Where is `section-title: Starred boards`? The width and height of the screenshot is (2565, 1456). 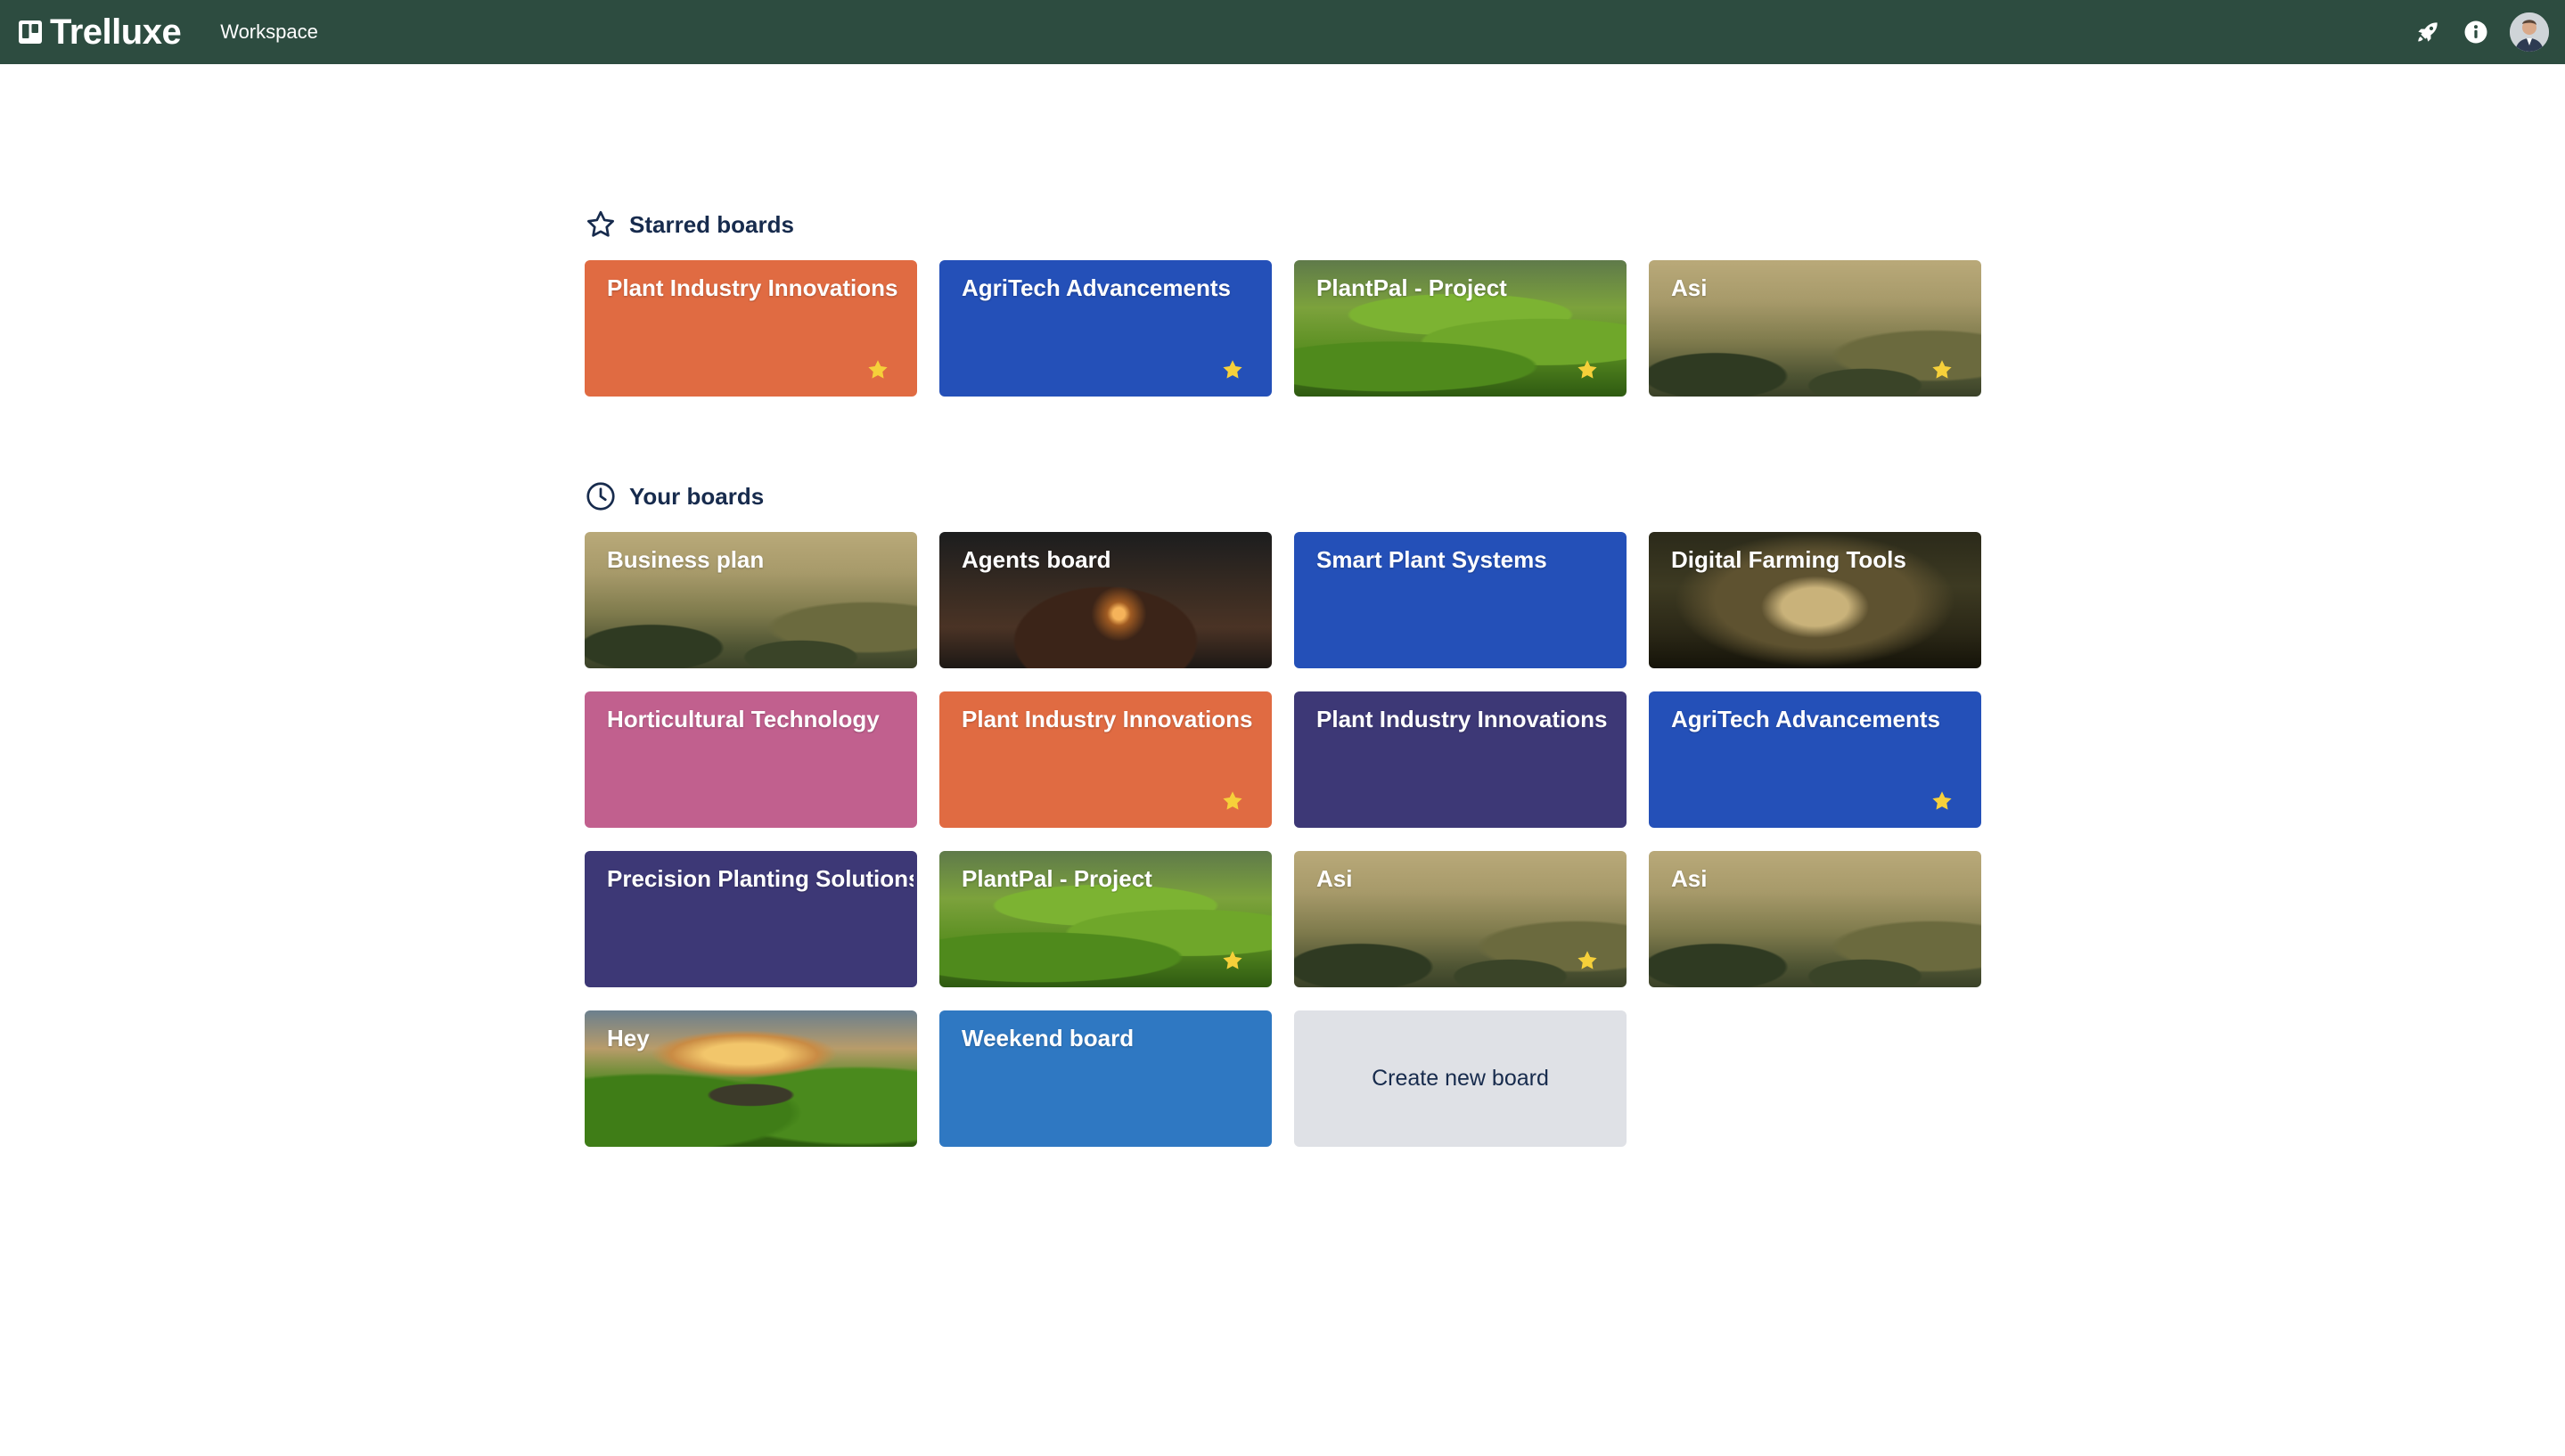
section-title: Starred boards is located at coordinates (711, 224).